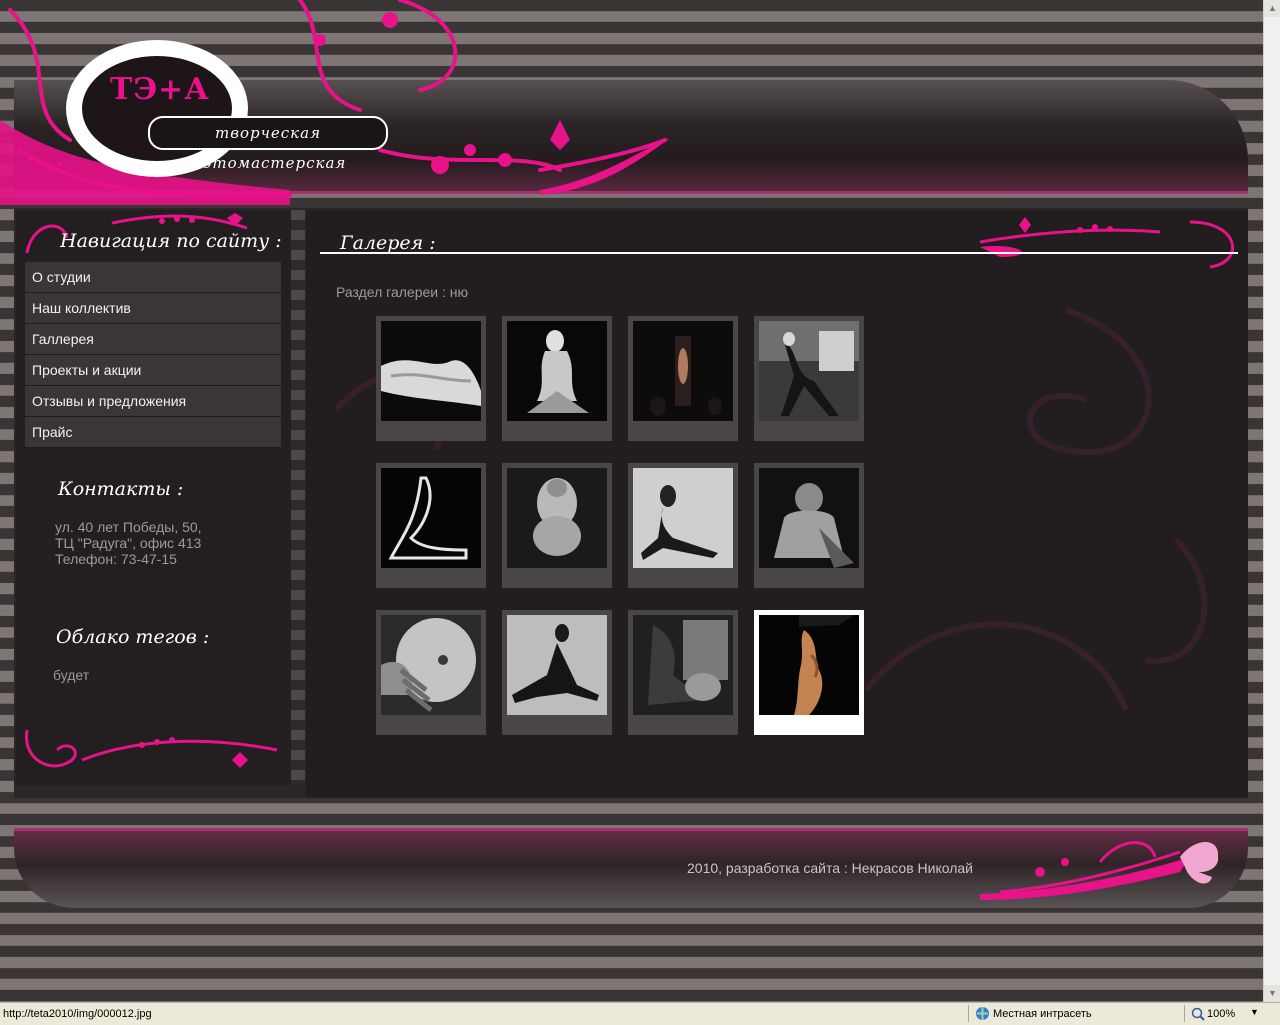 This screenshot has height=1025, width=1280. Describe the element at coordinates (268, 144) in the screenshot. I see `site-tagline: творческая фотомастерская` at that location.